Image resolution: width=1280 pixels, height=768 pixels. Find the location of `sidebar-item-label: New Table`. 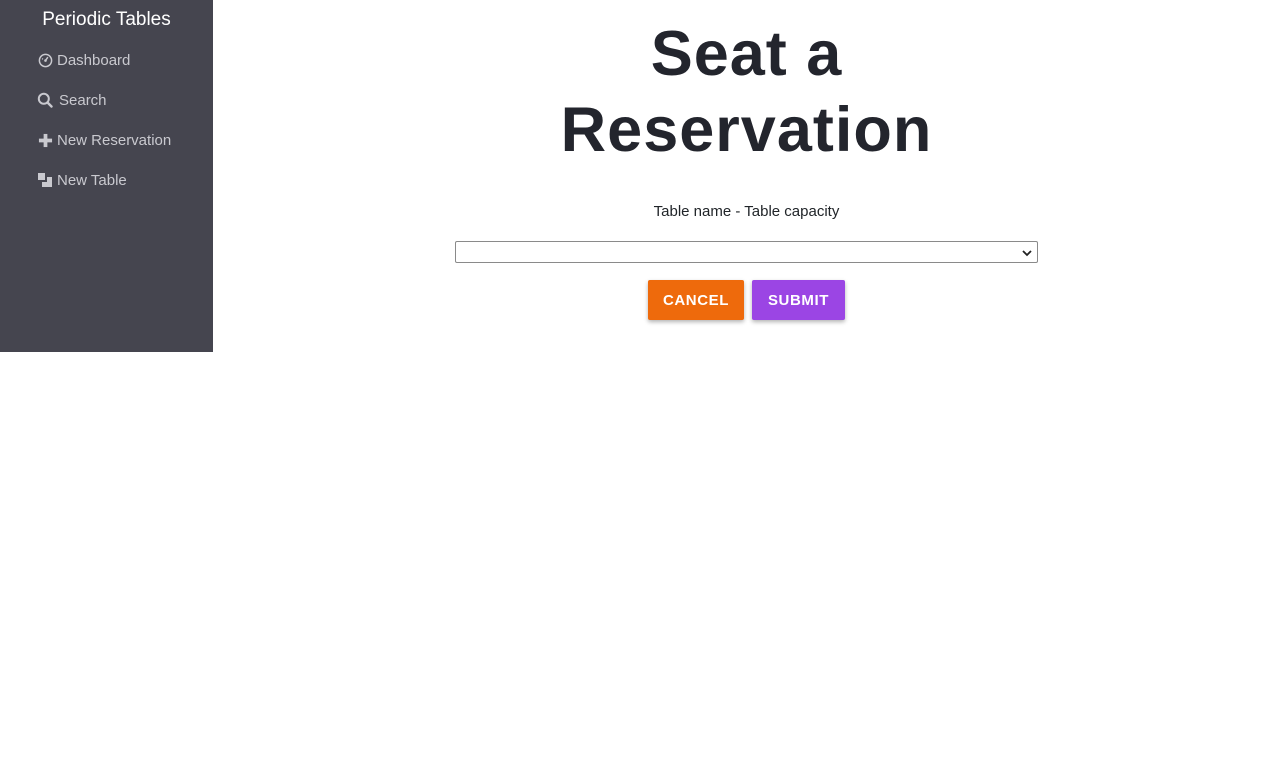

sidebar-item-label: New Table is located at coordinates (92, 180).